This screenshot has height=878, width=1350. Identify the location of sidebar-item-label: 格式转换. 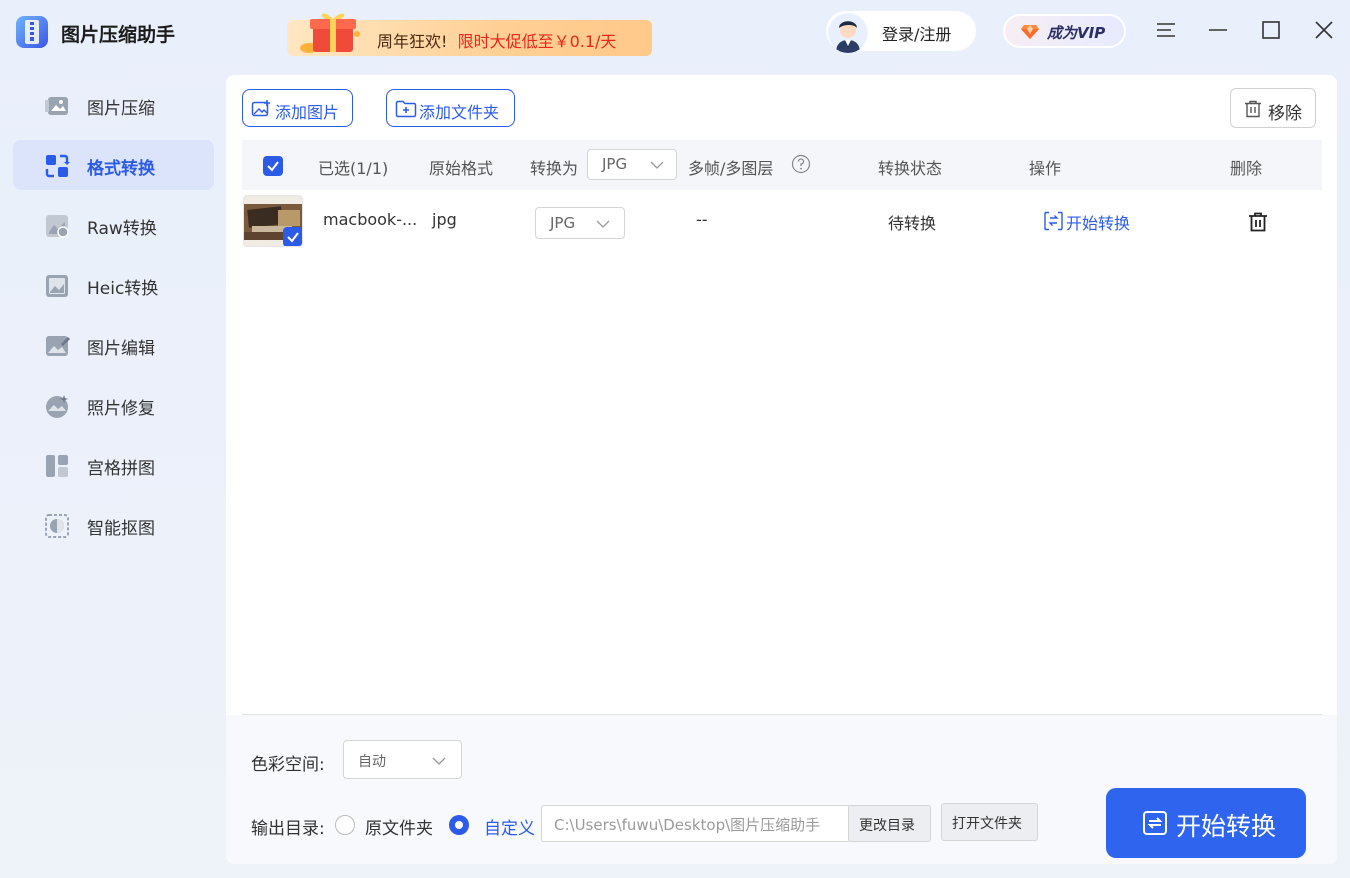
(121, 169).